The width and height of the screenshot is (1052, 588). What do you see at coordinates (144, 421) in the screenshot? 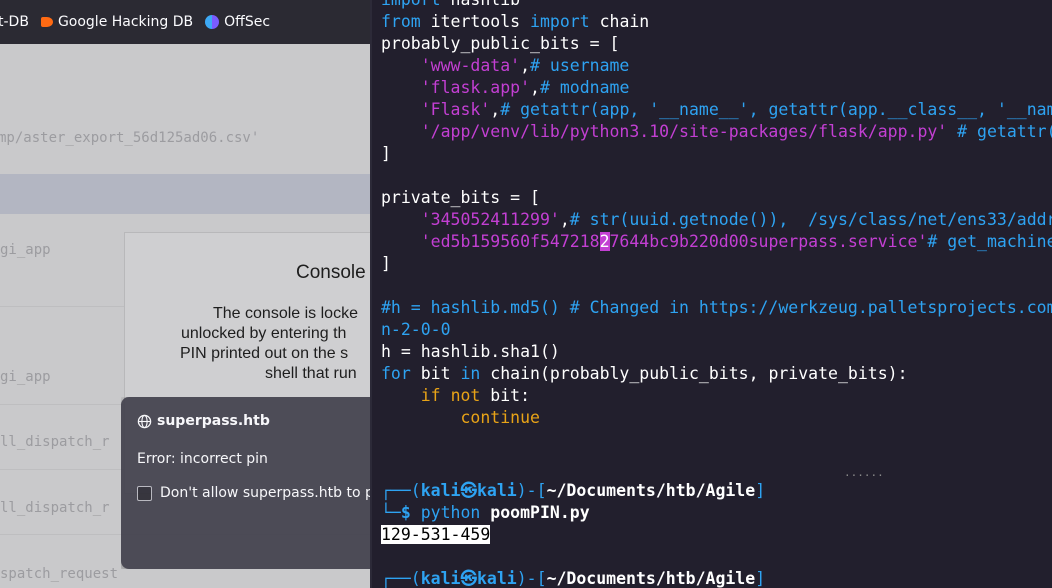
I see `globe-icon` at bounding box center [144, 421].